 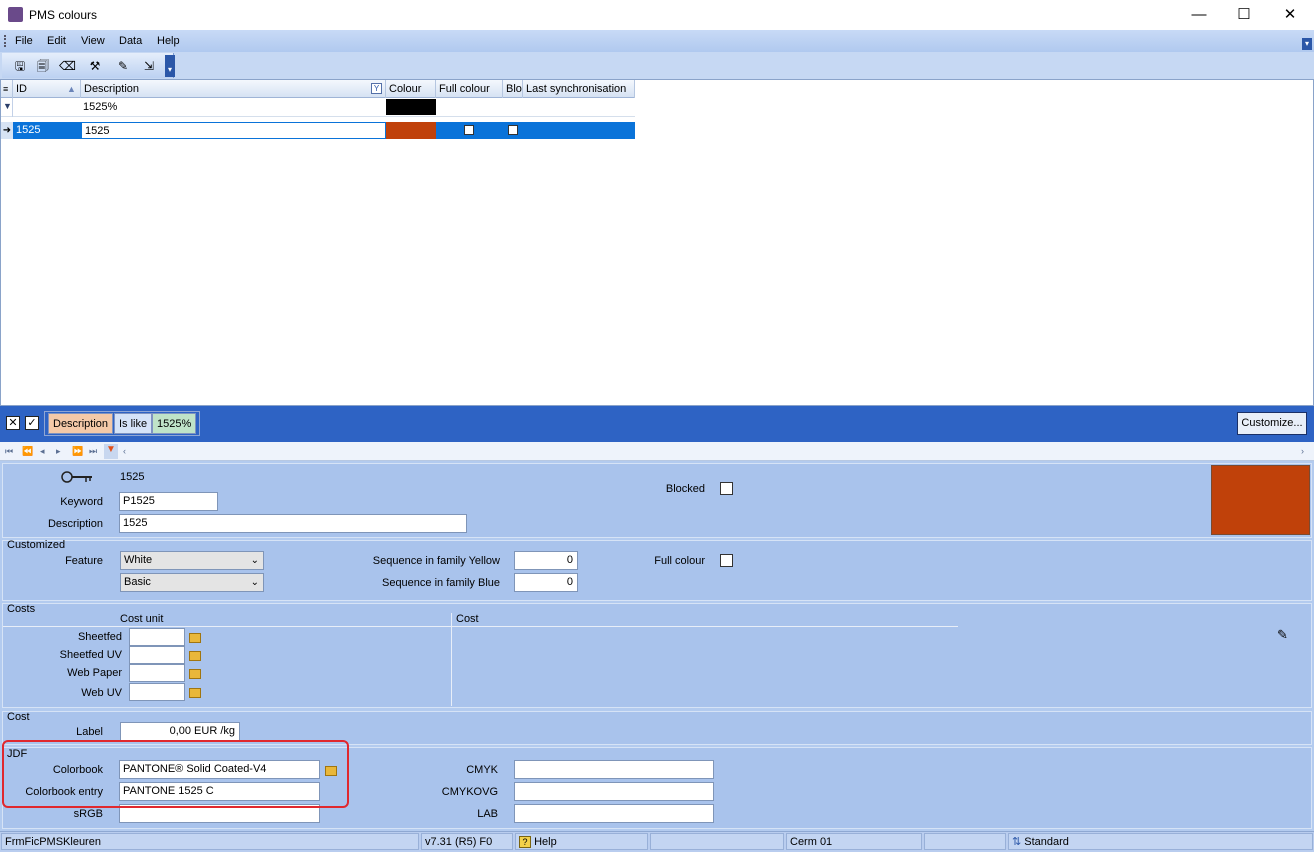 What do you see at coordinates (726, 488) in the screenshot?
I see `blocked-checkbox` at bounding box center [726, 488].